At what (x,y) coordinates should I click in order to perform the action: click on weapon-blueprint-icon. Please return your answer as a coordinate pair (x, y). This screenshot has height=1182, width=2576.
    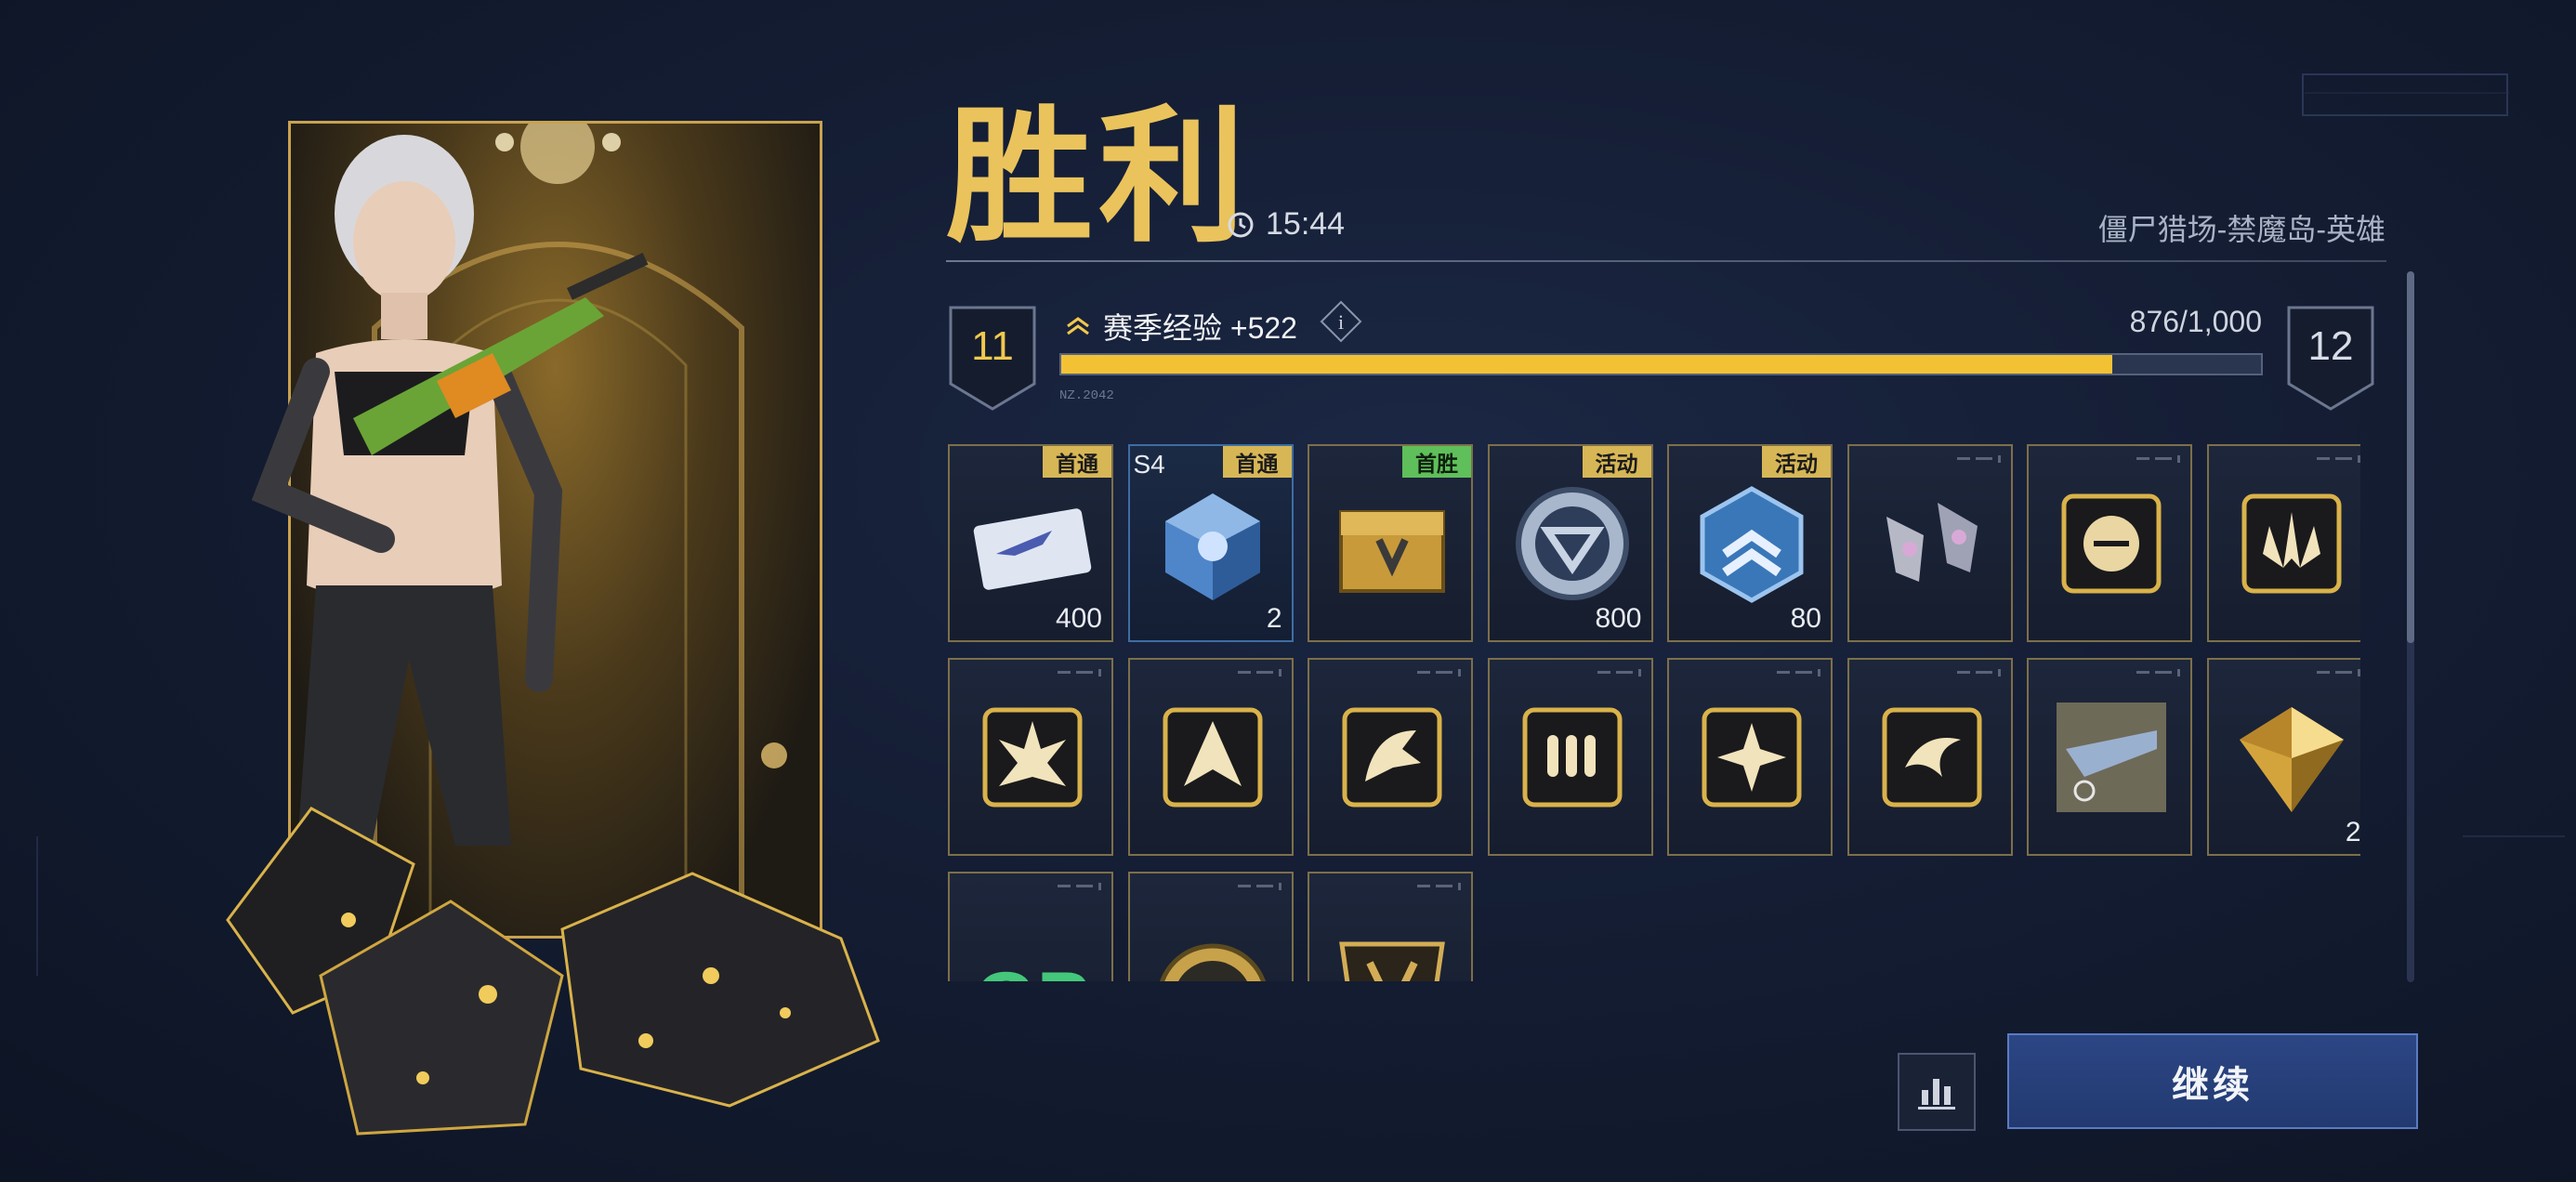
    Looking at the image, I should click on (2111, 757).